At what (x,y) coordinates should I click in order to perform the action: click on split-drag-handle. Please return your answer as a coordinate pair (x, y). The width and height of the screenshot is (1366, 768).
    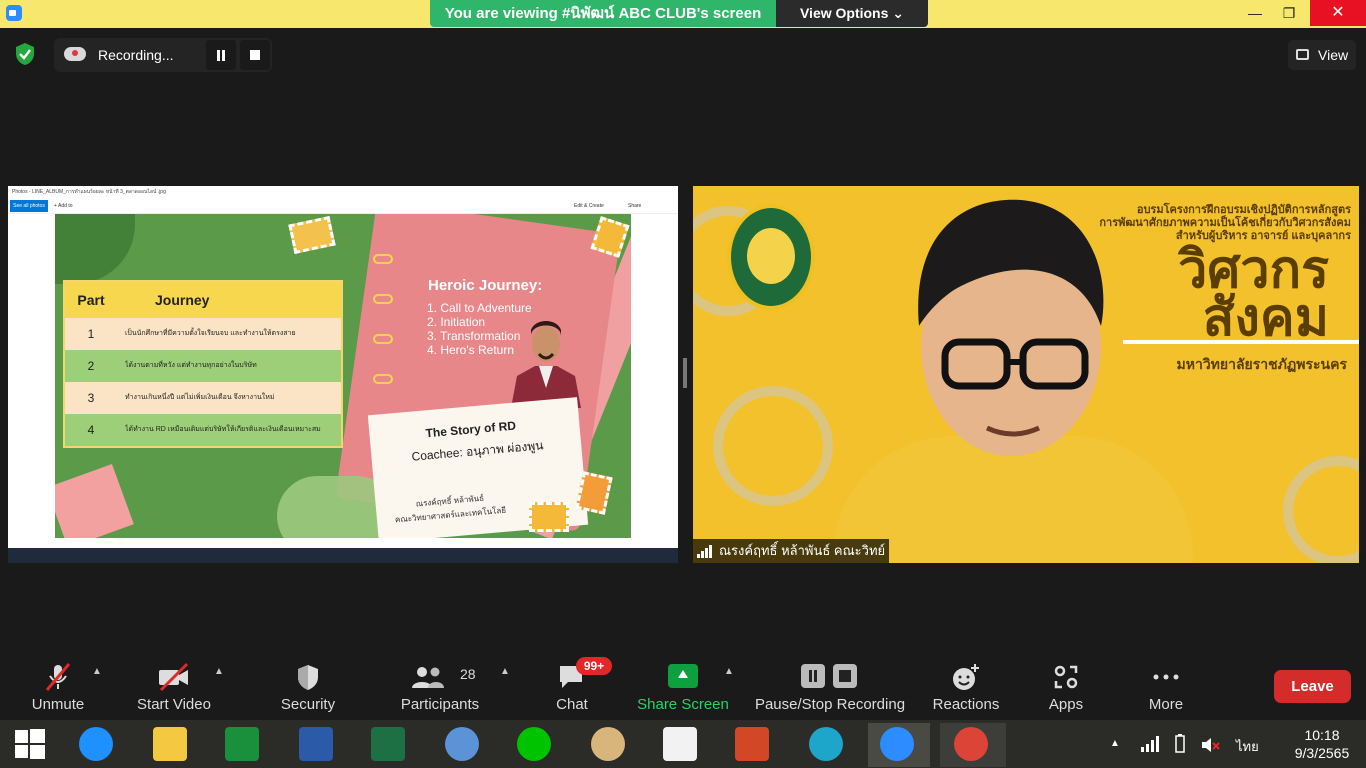
    Looking at the image, I should click on (685, 373).